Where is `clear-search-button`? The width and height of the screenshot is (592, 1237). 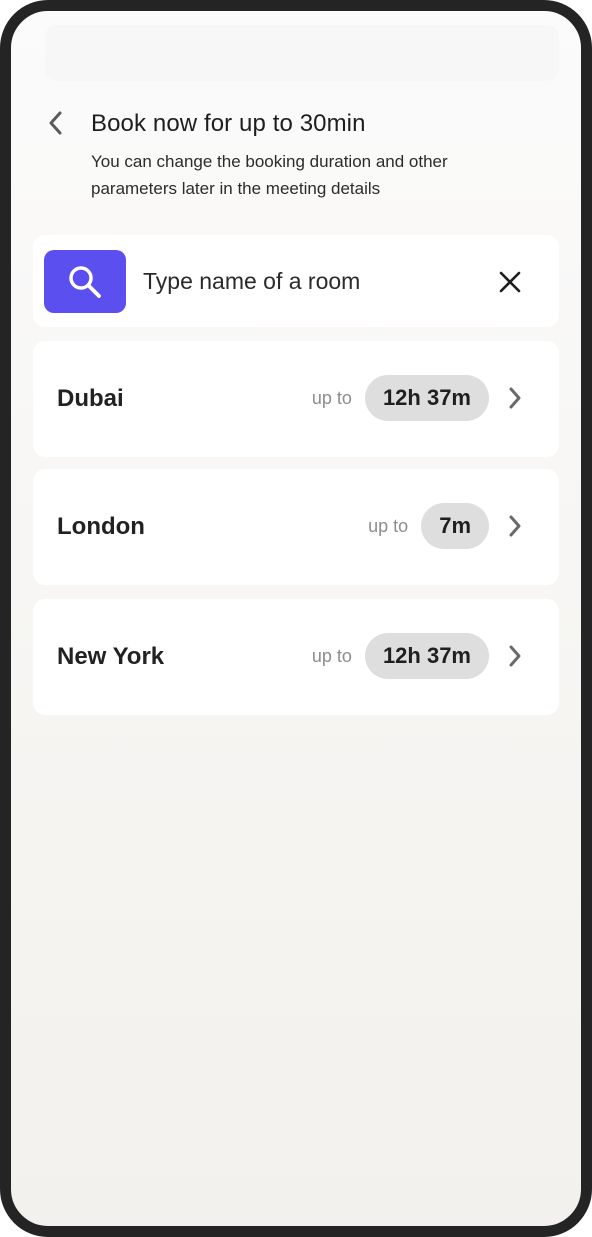
clear-search-button is located at coordinates (510, 282).